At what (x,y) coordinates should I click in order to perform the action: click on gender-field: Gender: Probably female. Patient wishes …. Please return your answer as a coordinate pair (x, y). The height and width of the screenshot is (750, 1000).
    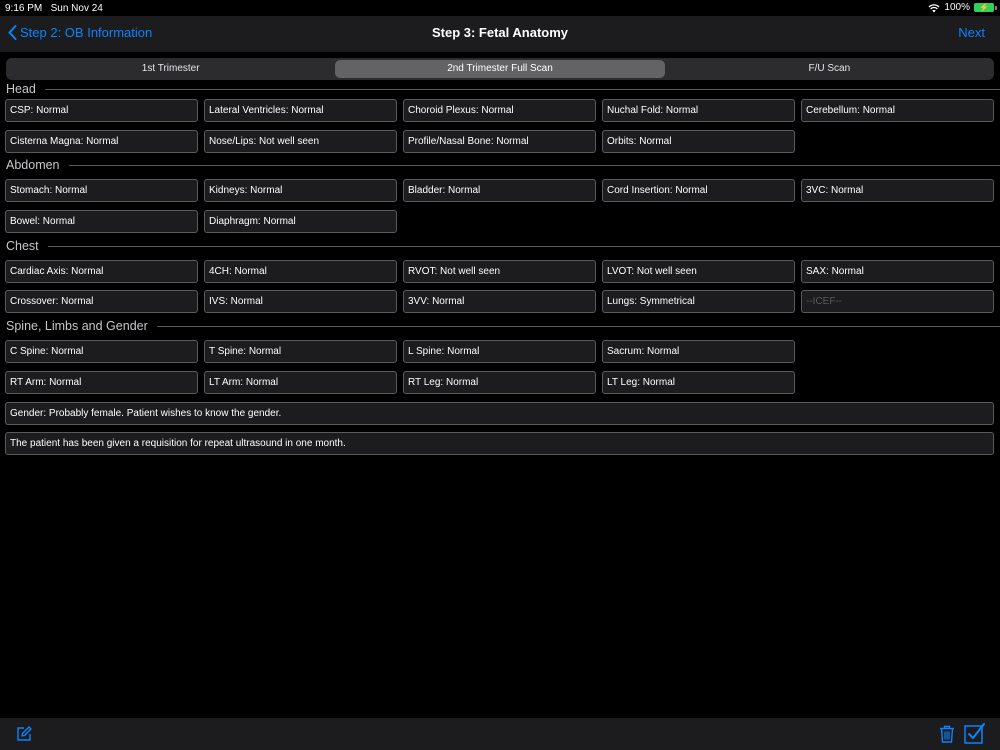
    Looking at the image, I should click on (499, 413).